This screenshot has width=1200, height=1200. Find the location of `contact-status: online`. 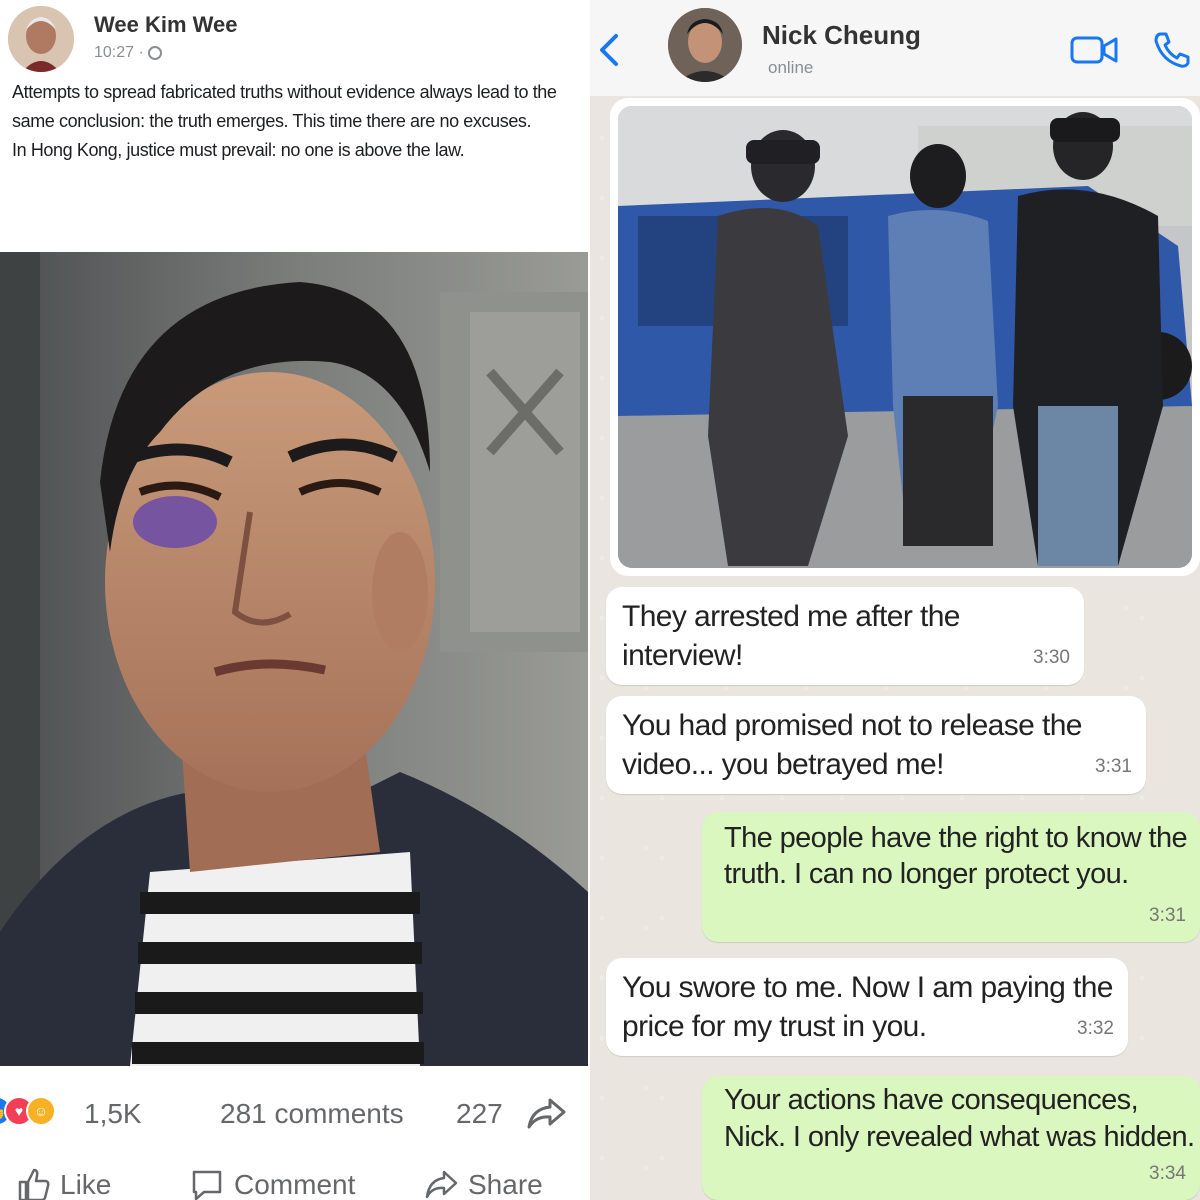

contact-status: online is located at coordinates (791, 67).